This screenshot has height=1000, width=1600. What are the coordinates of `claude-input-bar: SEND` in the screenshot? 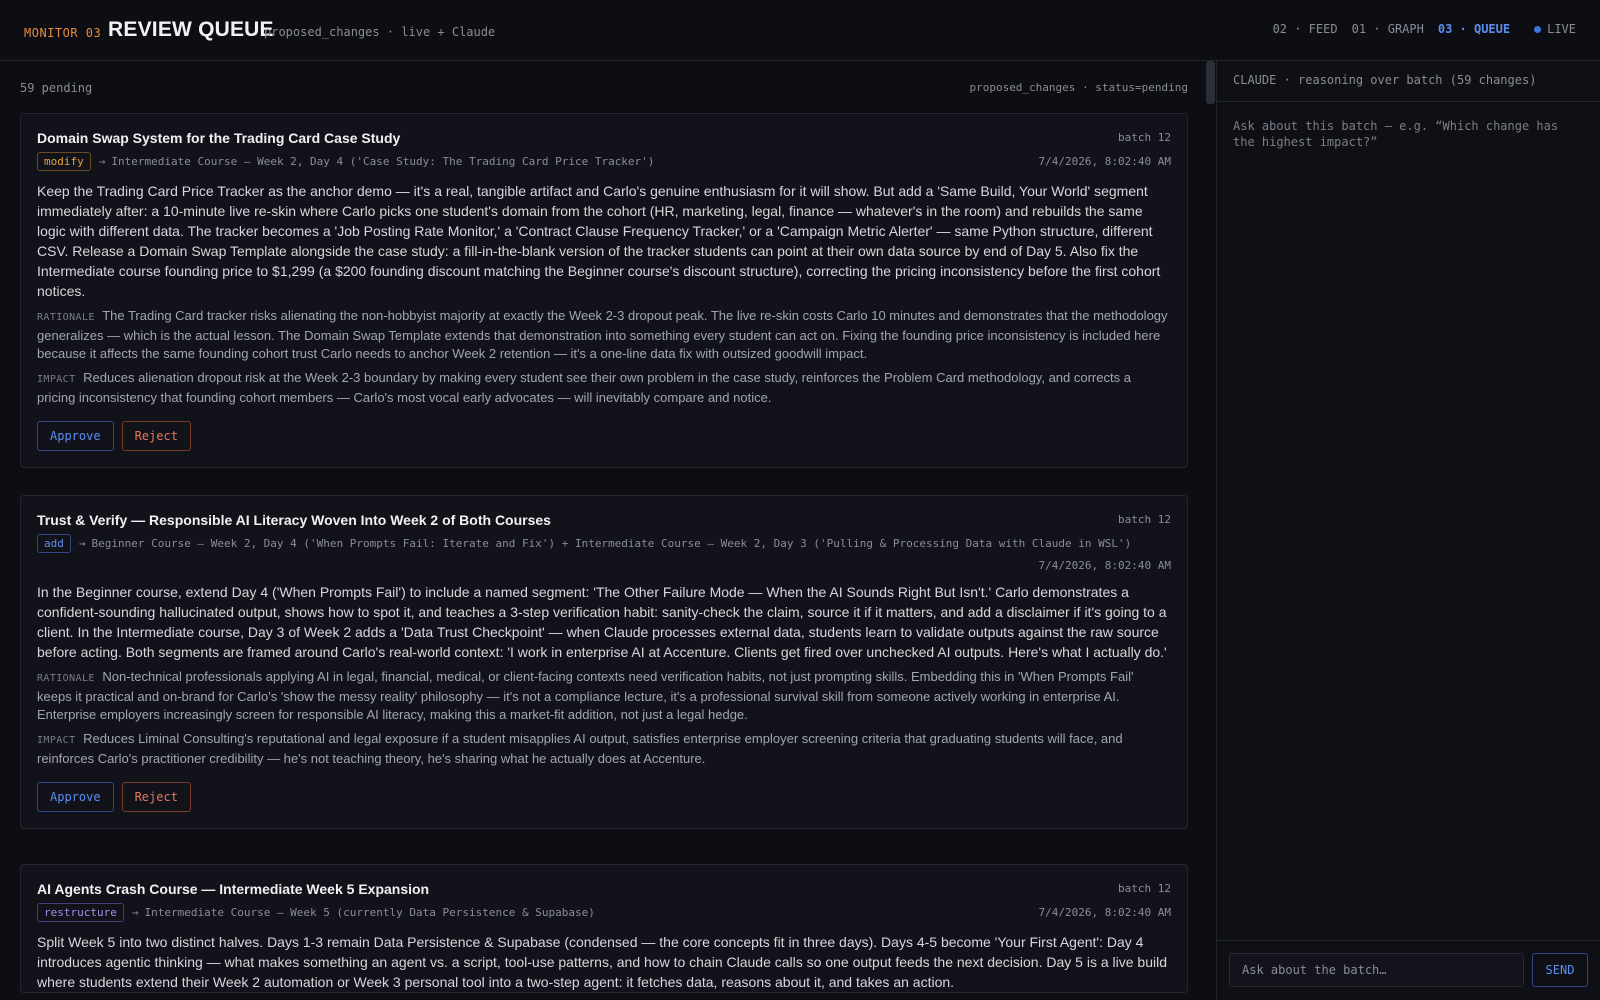 It's located at (1408, 970).